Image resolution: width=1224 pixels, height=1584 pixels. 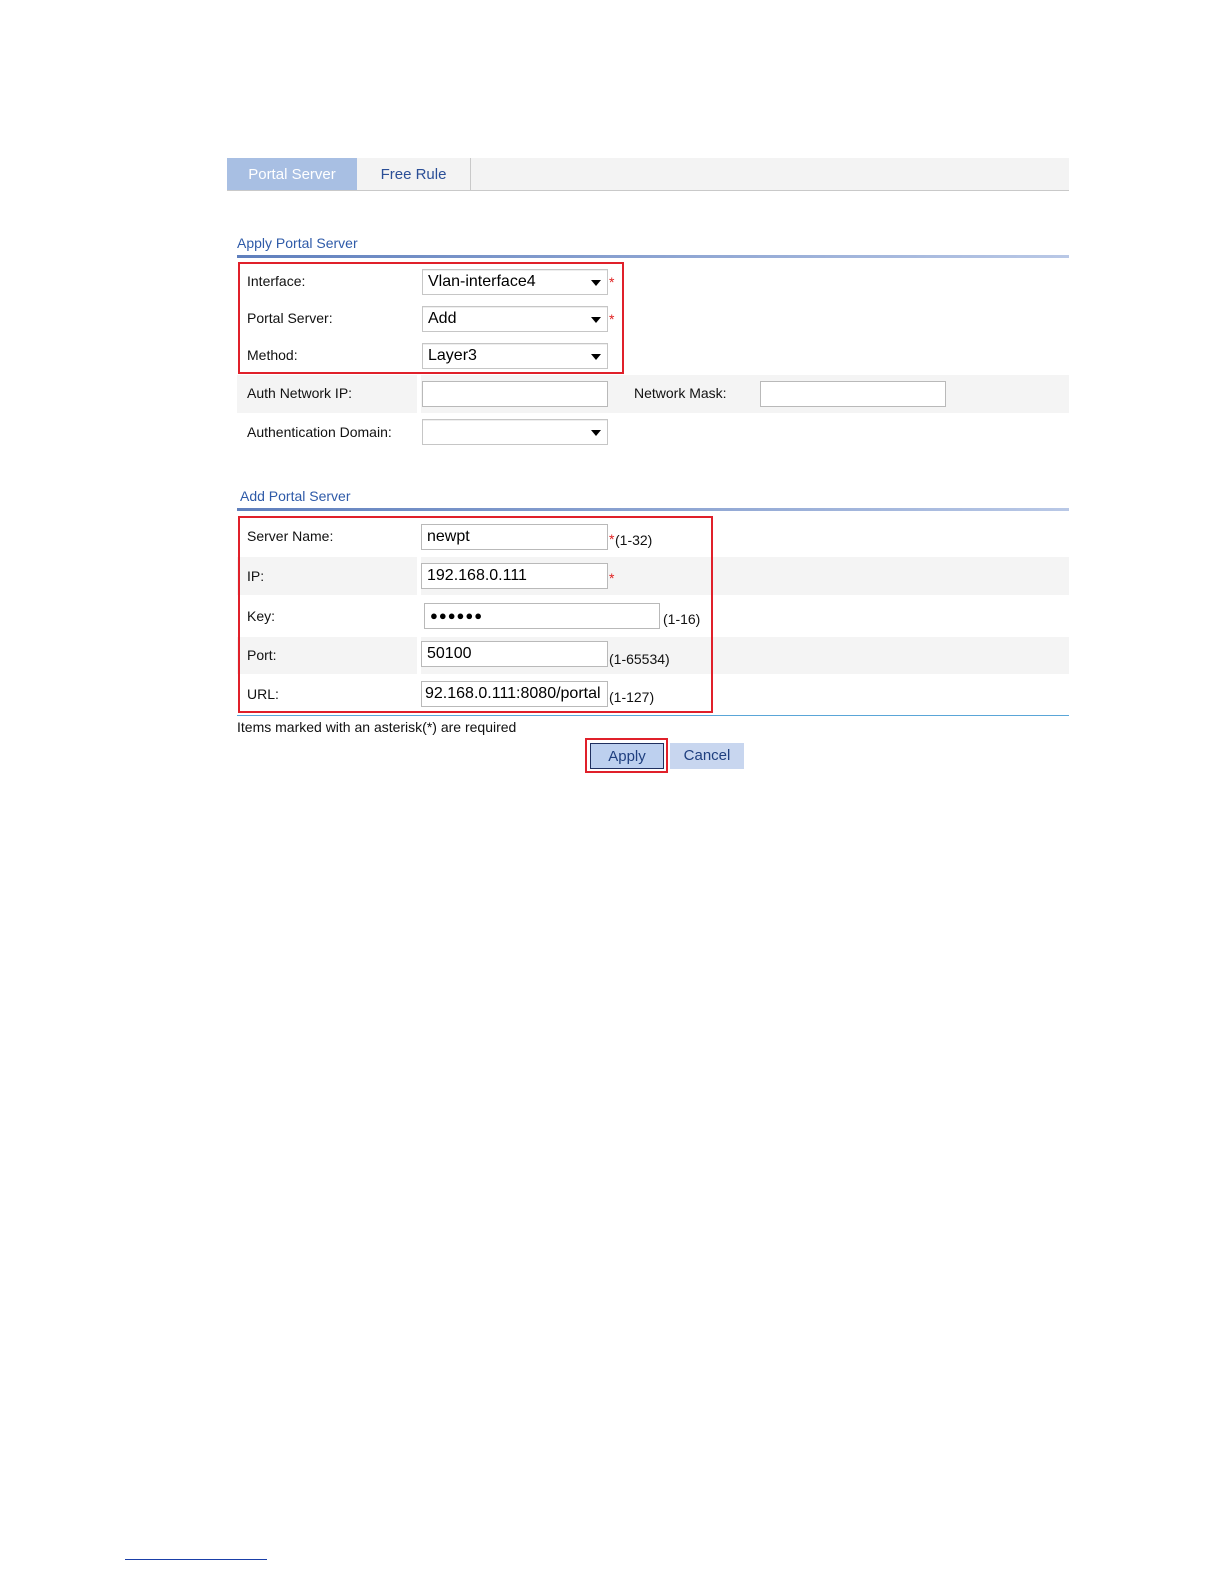 What do you see at coordinates (295, 496) in the screenshot?
I see `add-portal-server-title: Add Portal Server` at bounding box center [295, 496].